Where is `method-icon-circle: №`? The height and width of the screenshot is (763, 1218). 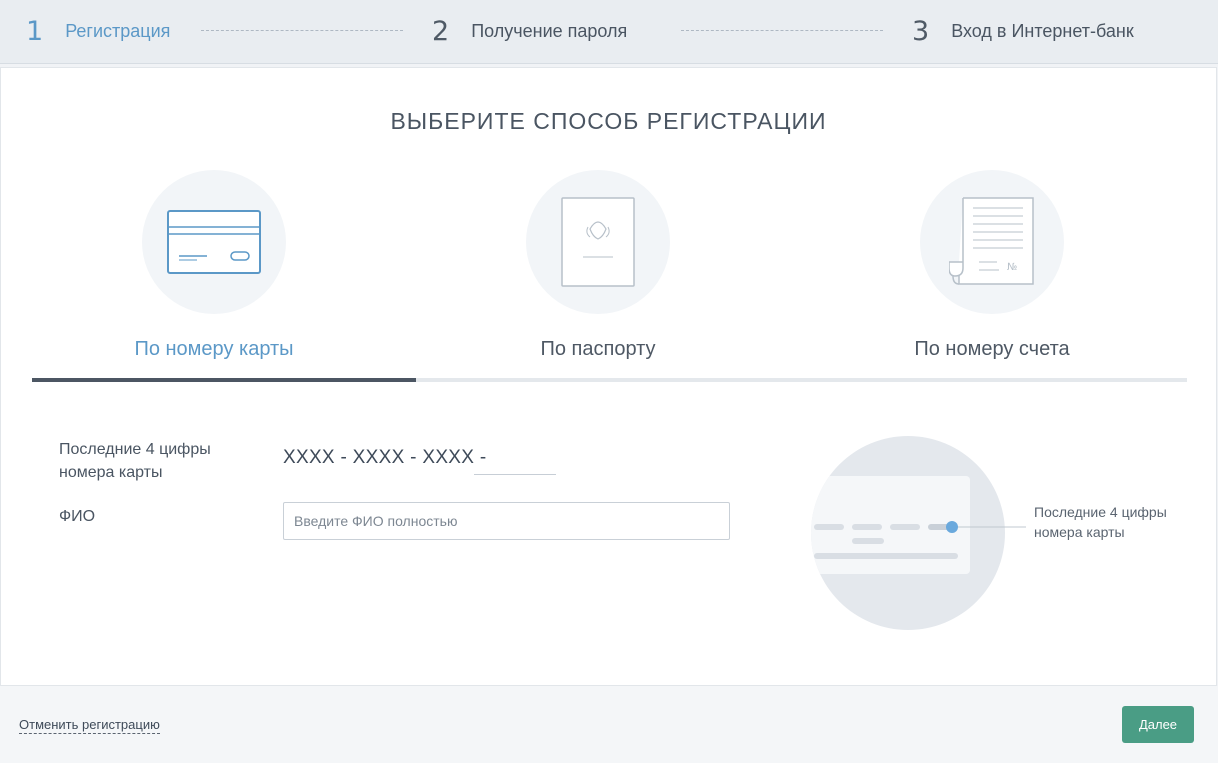 method-icon-circle: № is located at coordinates (992, 242).